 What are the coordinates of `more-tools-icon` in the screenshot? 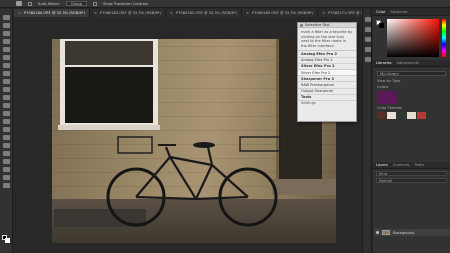 It's located at (6, 185).